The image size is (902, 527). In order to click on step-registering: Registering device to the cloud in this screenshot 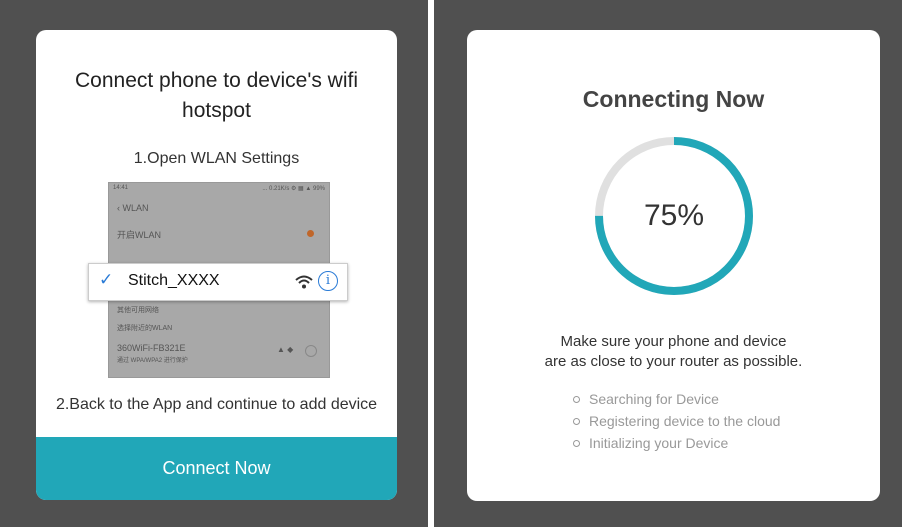, I will do `click(676, 421)`.